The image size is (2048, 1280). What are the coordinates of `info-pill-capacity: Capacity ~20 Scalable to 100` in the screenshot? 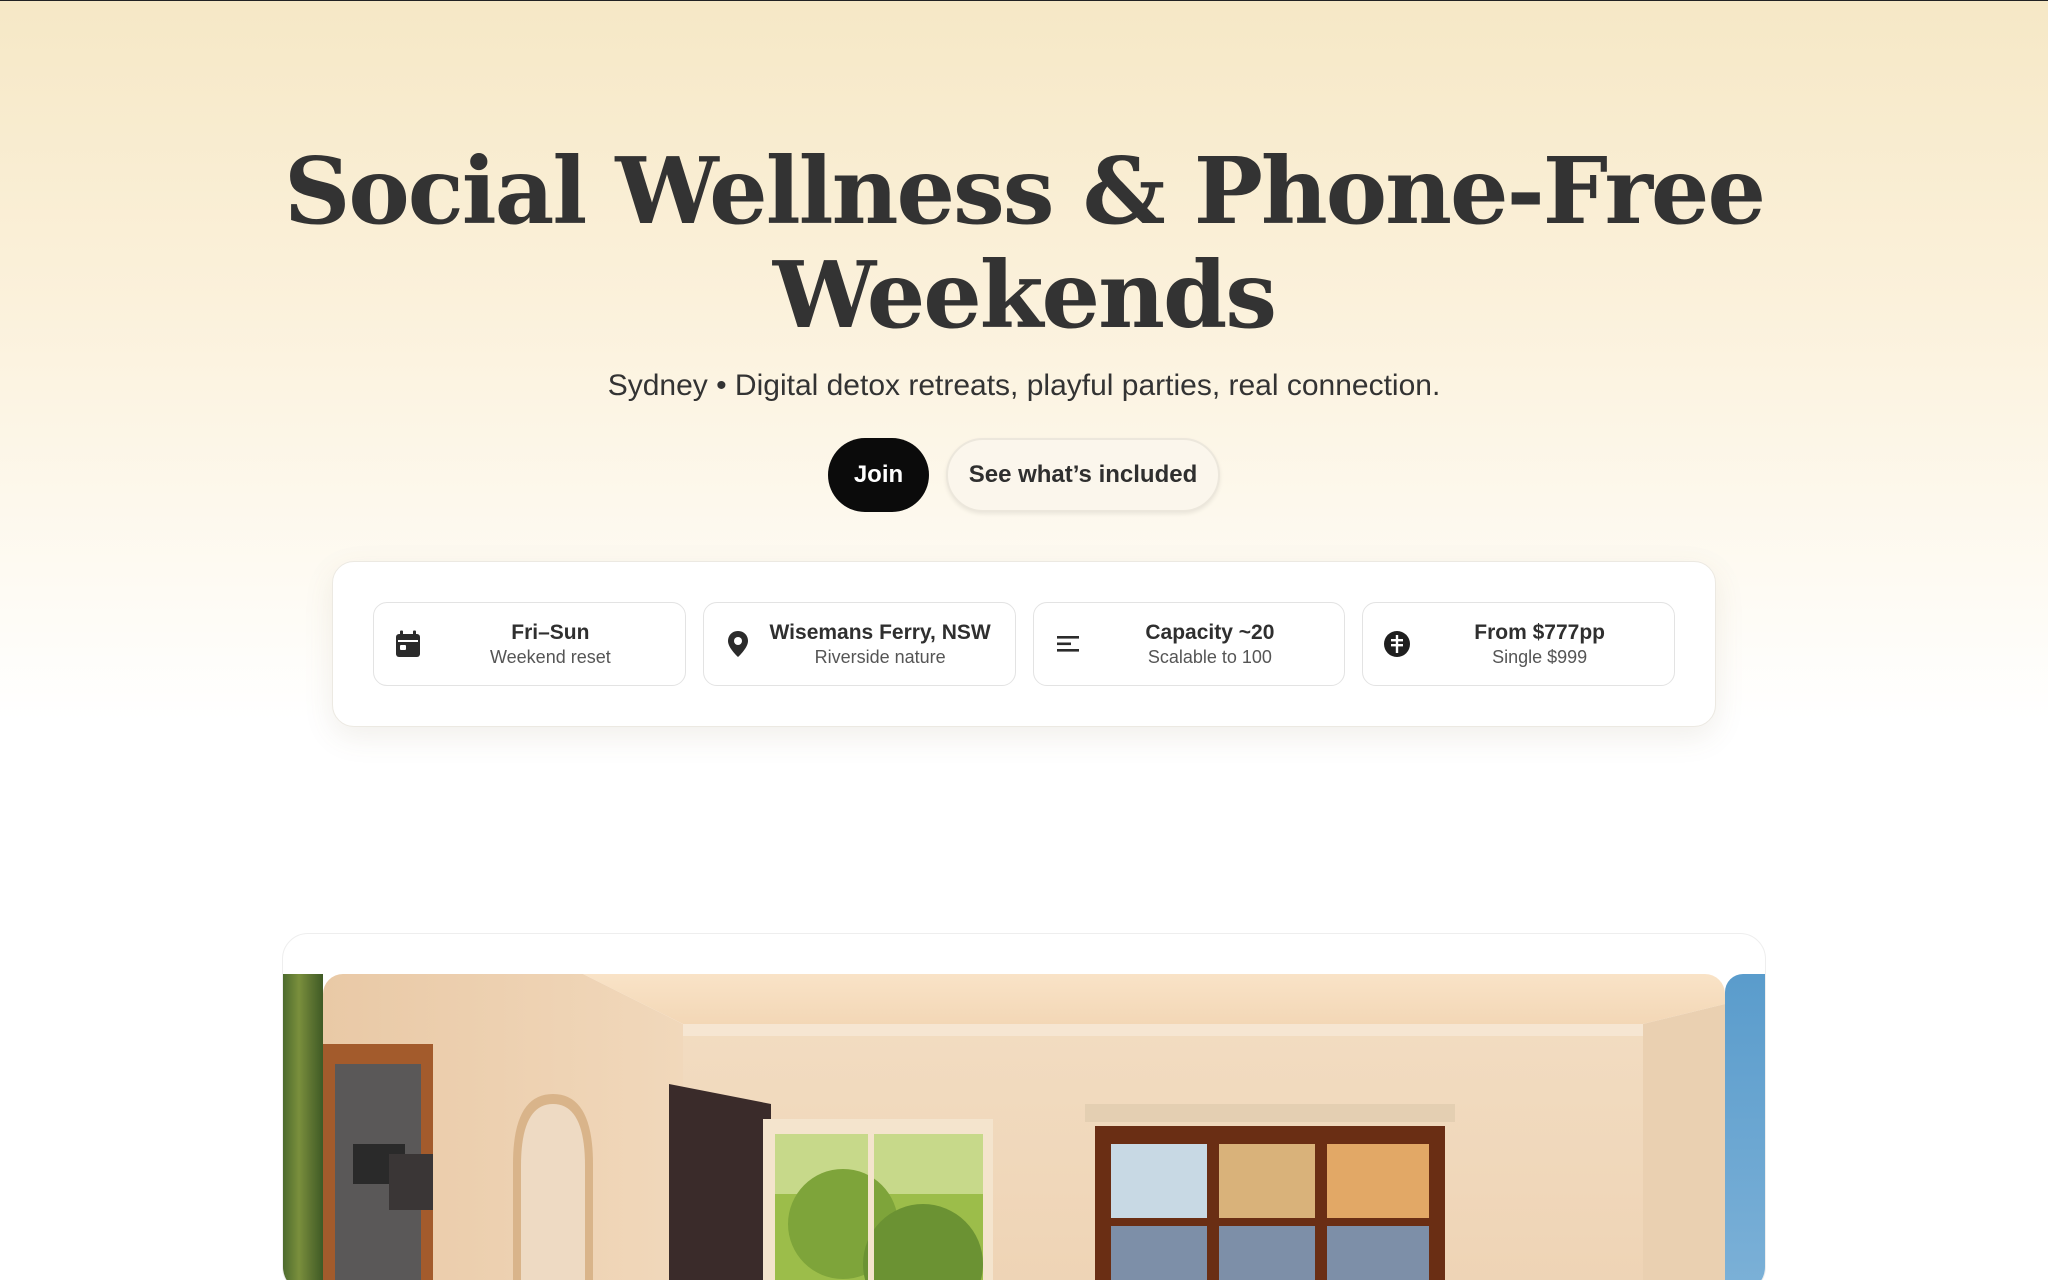 It's located at (1189, 644).